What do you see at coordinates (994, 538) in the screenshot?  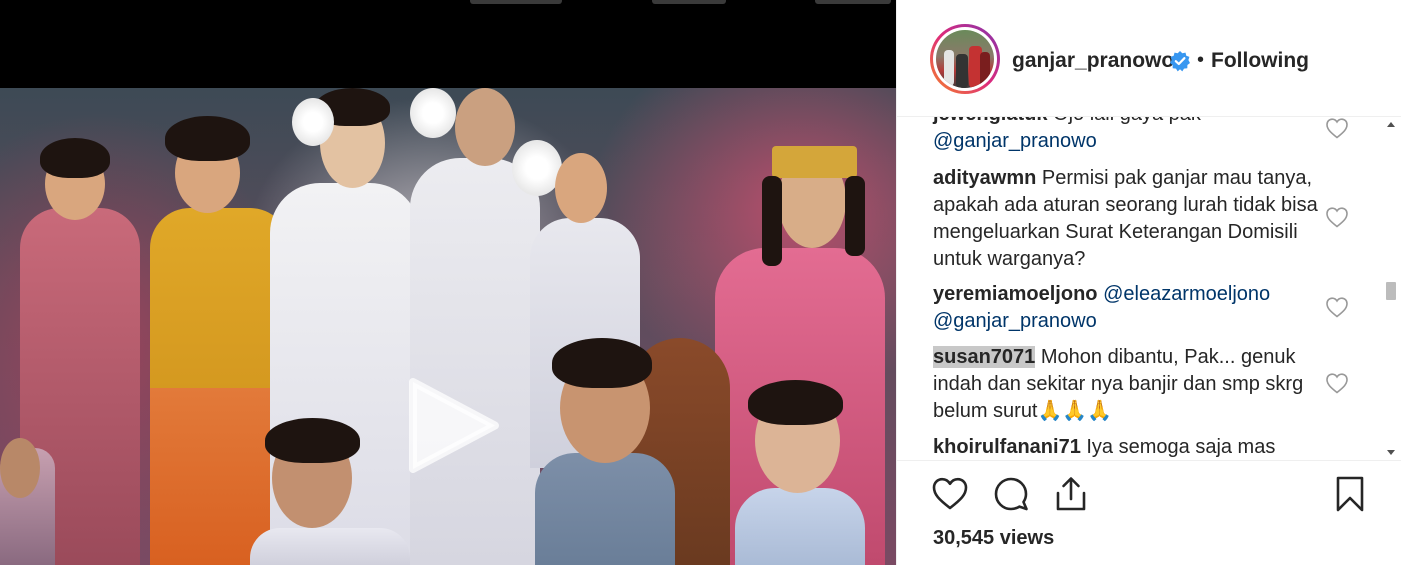 I see `views-count: 30,545 views` at bounding box center [994, 538].